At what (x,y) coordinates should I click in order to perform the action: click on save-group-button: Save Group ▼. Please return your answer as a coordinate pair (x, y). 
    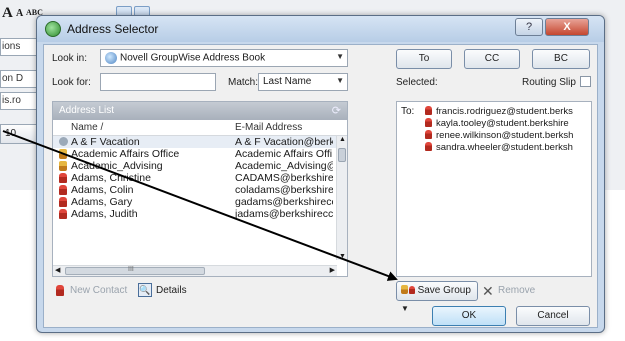
    Looking at the image, I should click on (437, 297).